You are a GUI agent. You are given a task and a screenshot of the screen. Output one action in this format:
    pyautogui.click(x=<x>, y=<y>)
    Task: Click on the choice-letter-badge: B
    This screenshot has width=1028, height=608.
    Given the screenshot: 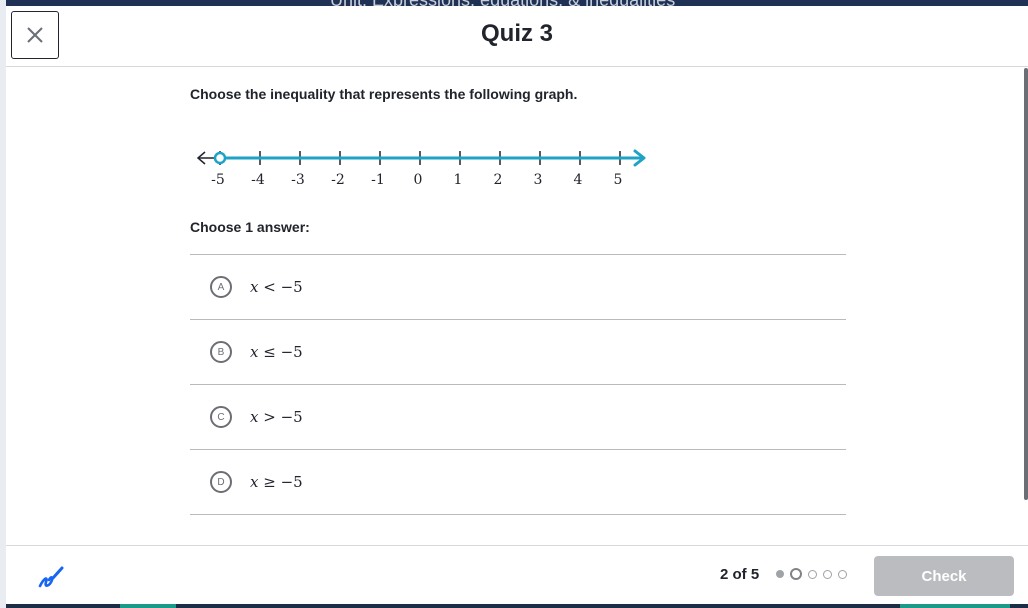 What is the action you would take?
    pyautogui.click(x=221, y=352)
    